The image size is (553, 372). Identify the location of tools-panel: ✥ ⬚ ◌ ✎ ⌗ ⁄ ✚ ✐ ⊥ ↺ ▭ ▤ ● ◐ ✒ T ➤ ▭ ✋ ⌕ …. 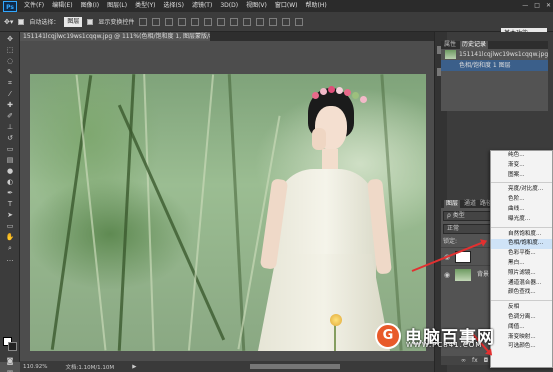
(10, 202).